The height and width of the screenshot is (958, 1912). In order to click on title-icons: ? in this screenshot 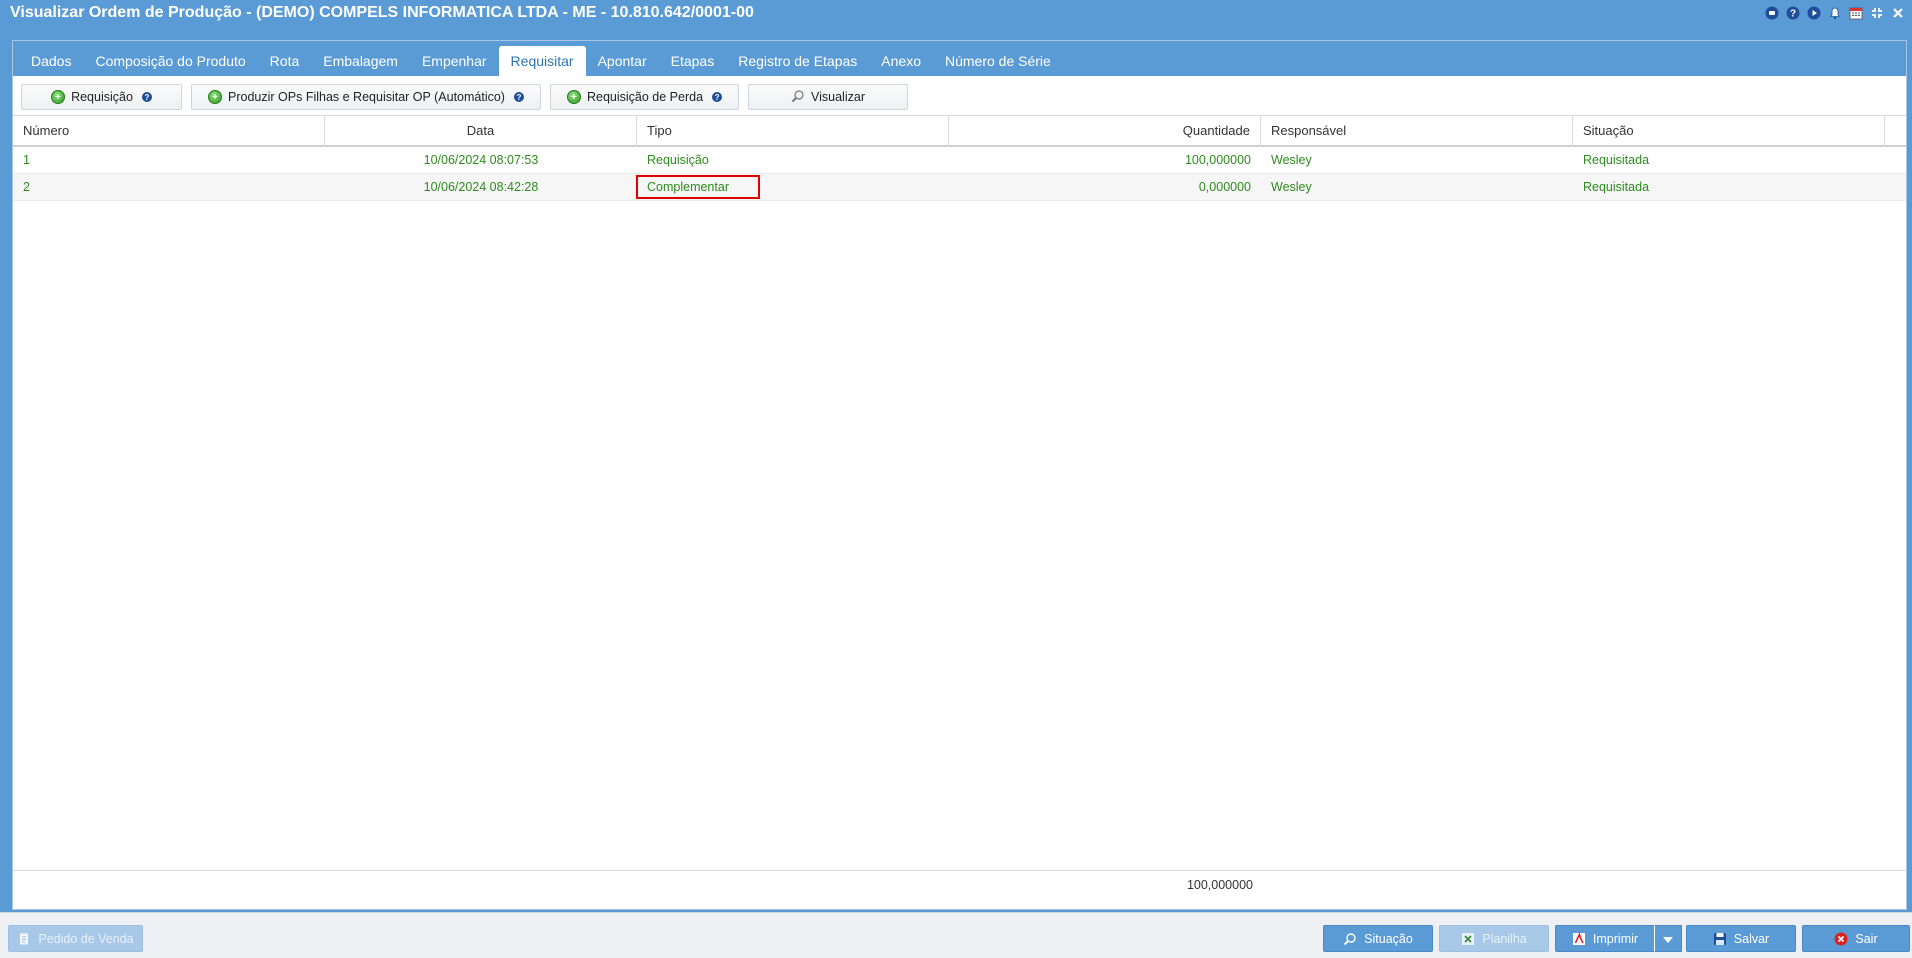, I will do `click(1835, 13)`.